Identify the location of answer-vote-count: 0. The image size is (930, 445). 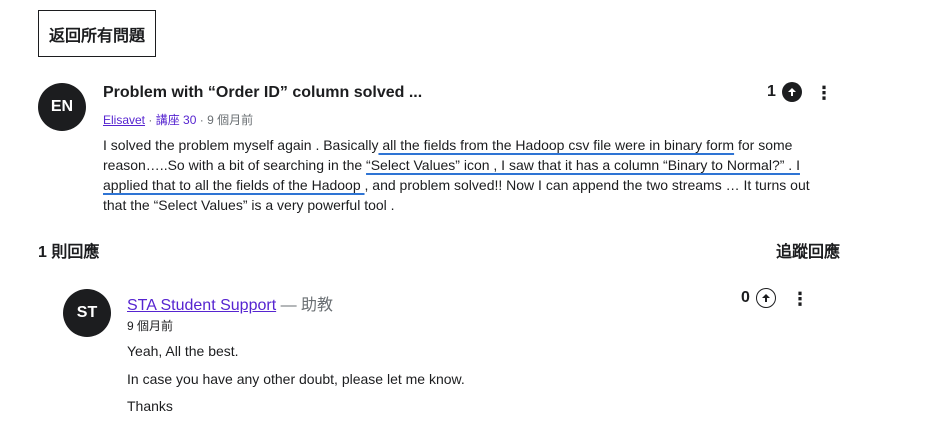
(745, 297).